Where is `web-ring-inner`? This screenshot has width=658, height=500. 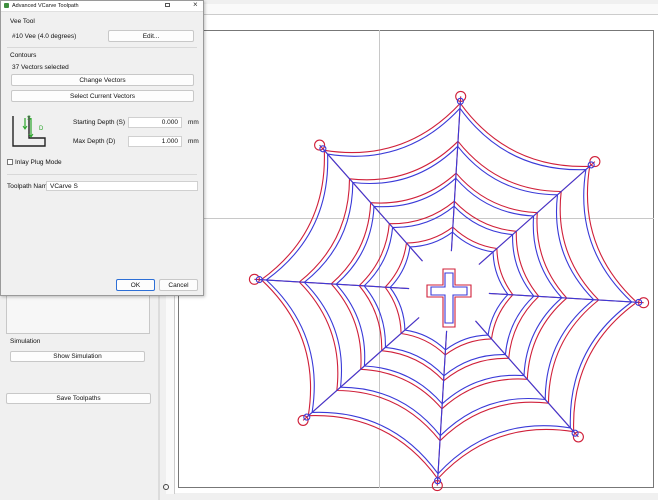
web-ring-inner is located at coordinates (449, 291).